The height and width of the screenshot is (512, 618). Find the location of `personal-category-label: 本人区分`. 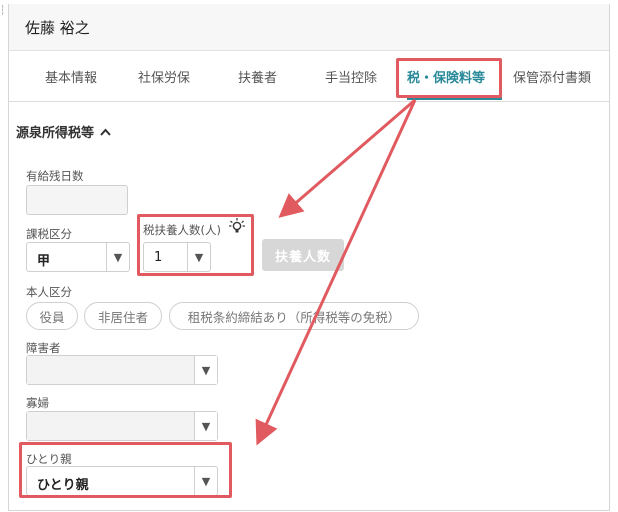

personal-category-label: 本人区分 is located at coordinates (49, 292).